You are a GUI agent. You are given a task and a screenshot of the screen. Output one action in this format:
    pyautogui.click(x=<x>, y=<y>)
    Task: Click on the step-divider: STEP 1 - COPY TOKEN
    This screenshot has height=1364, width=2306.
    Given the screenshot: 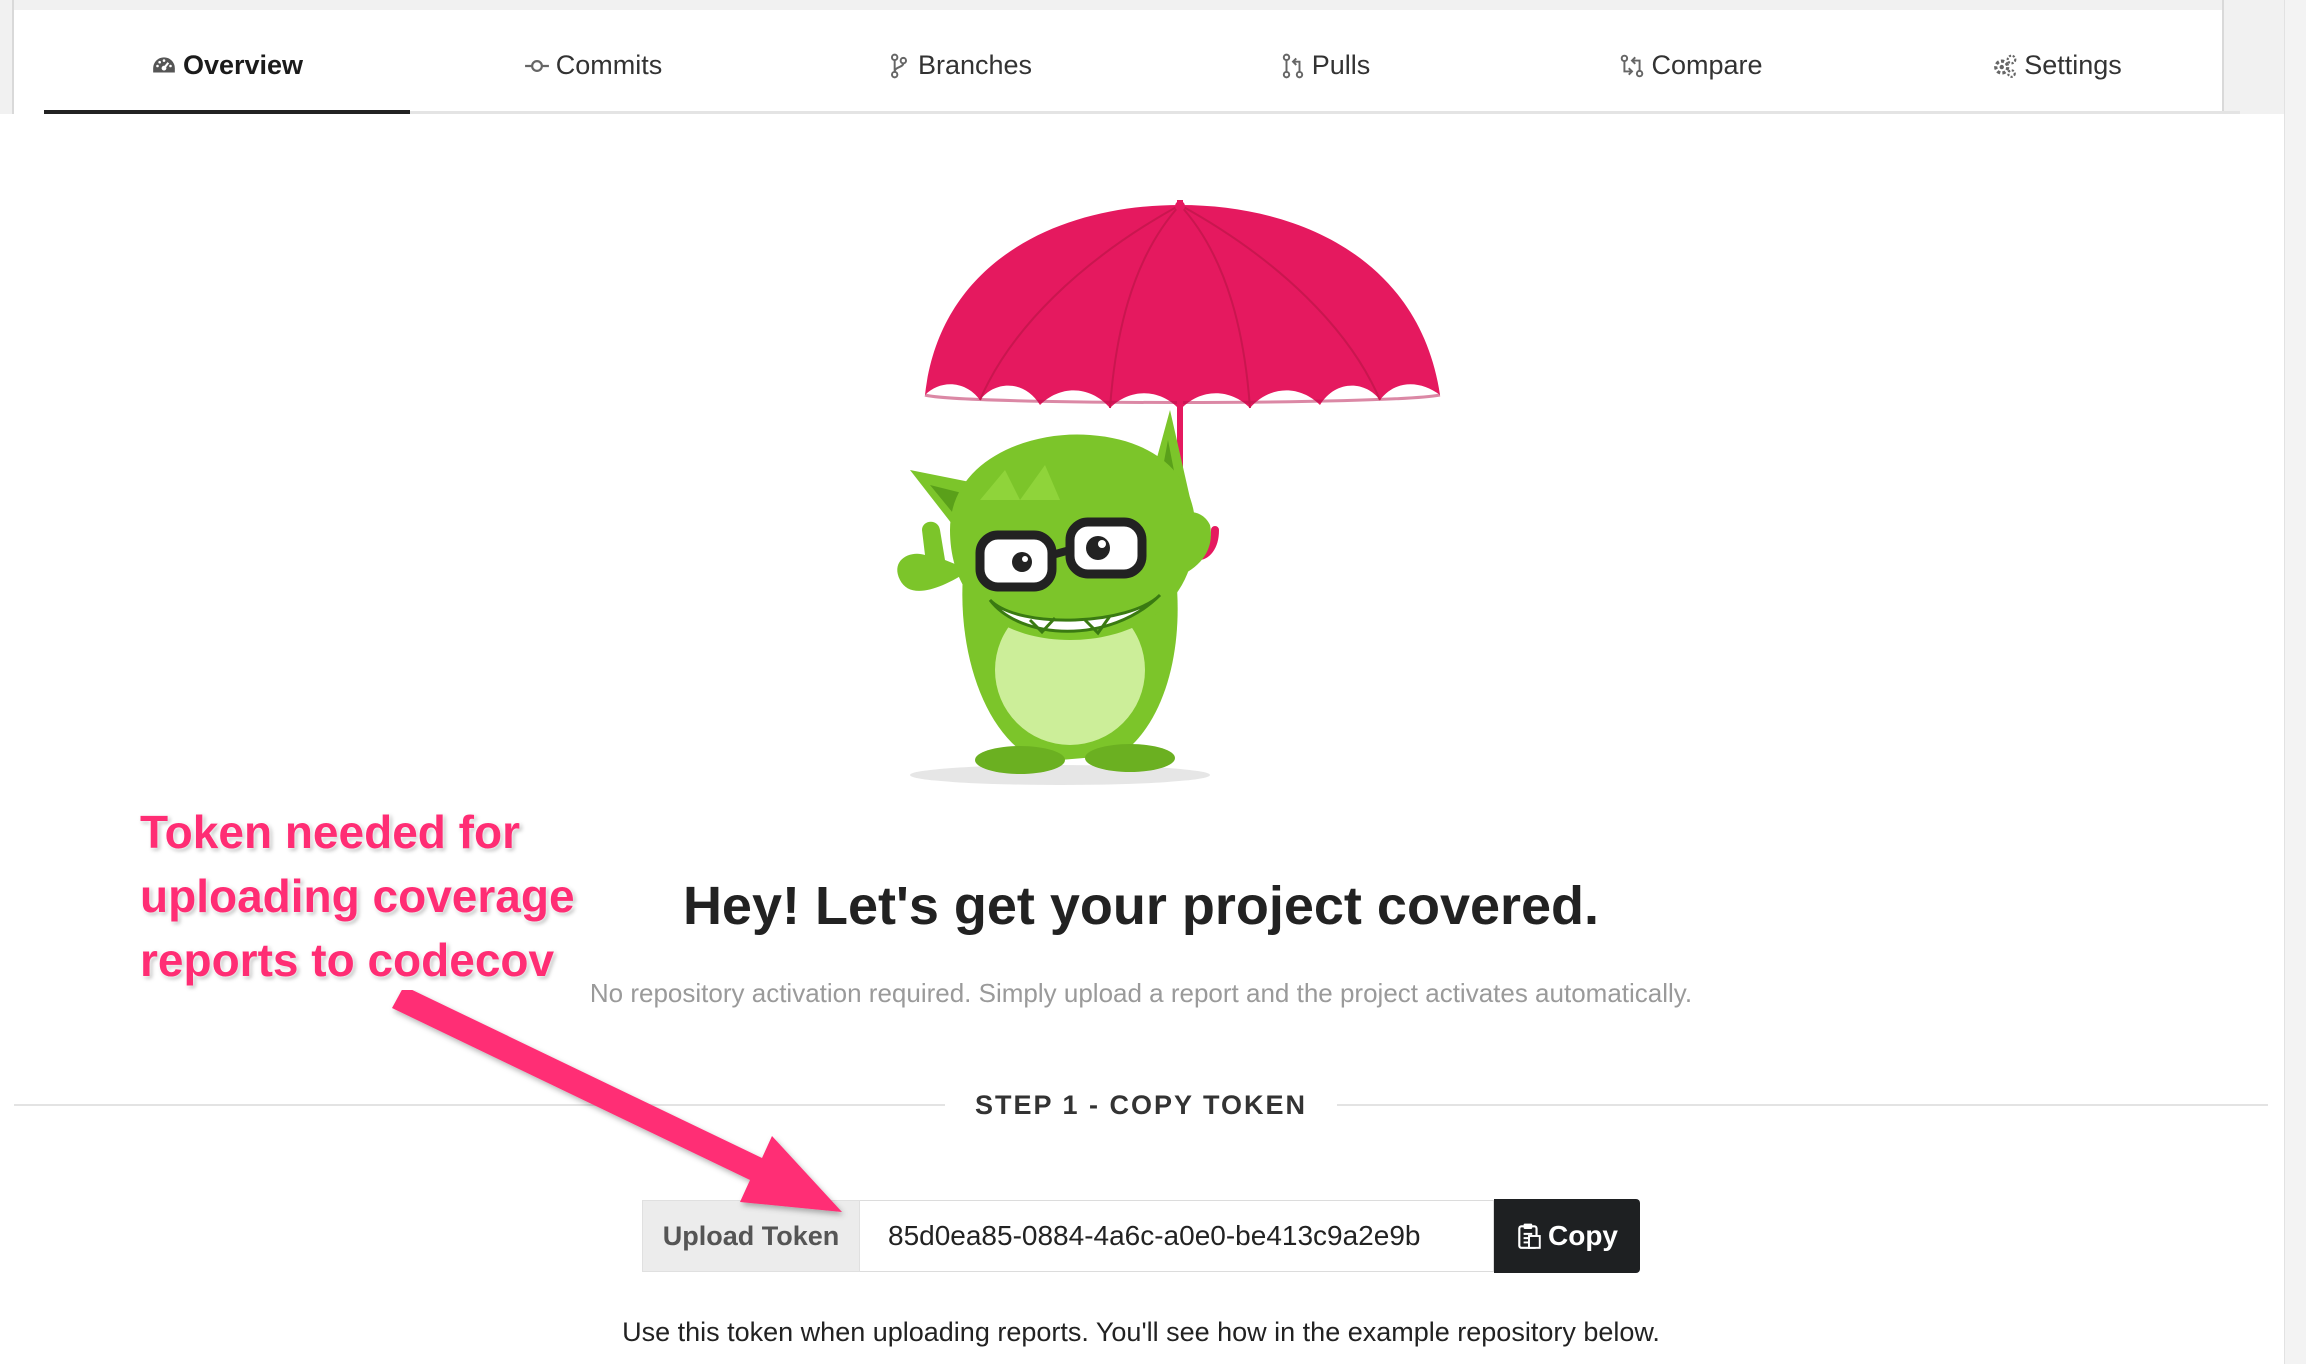 What is the action you would take?
    pyautogui.click(x=1141, y=1105)
    